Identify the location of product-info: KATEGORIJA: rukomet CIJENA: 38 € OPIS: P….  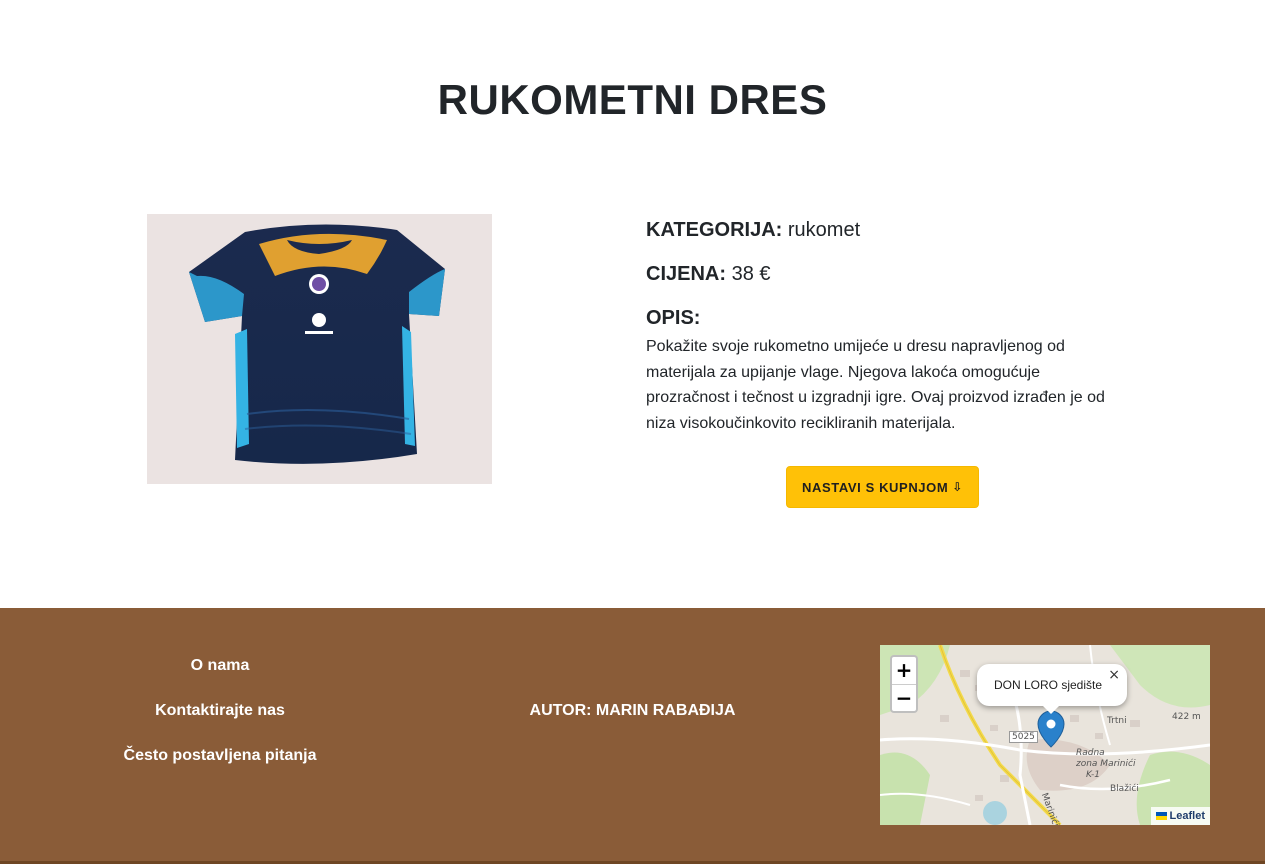
(886, 326).